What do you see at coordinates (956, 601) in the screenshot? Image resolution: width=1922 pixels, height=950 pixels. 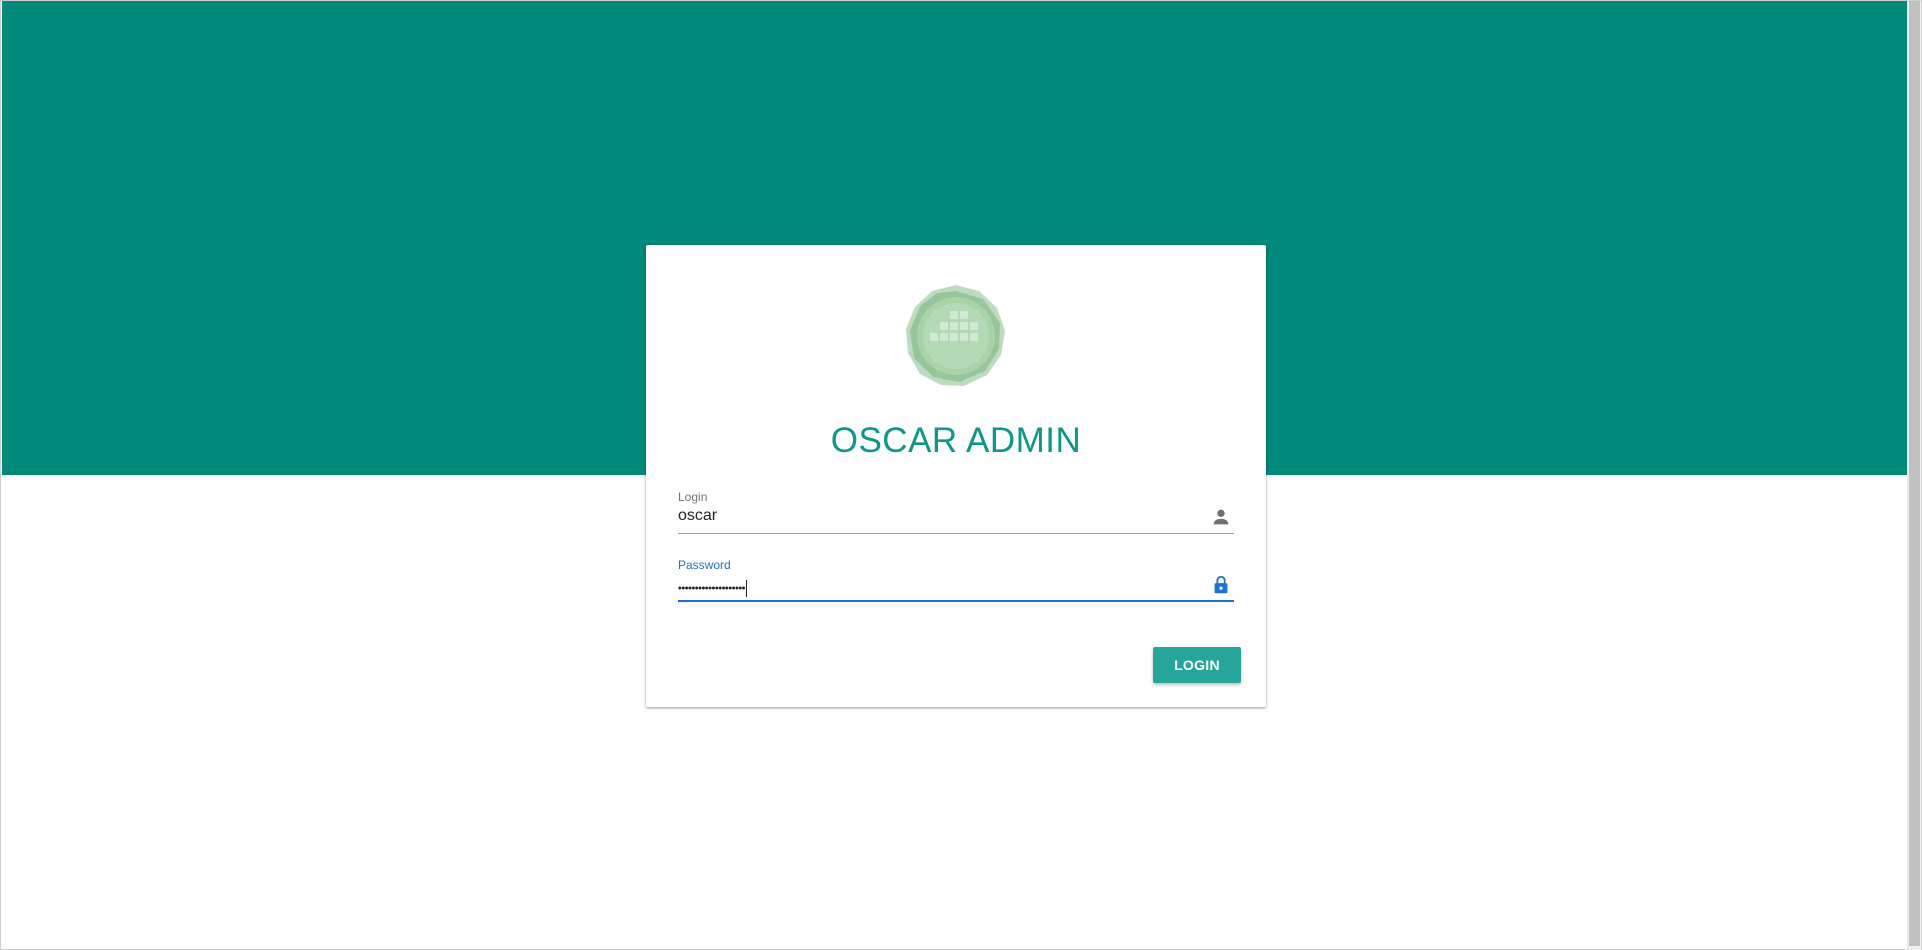 I see `password-underline` at bounding box center [956, 601].